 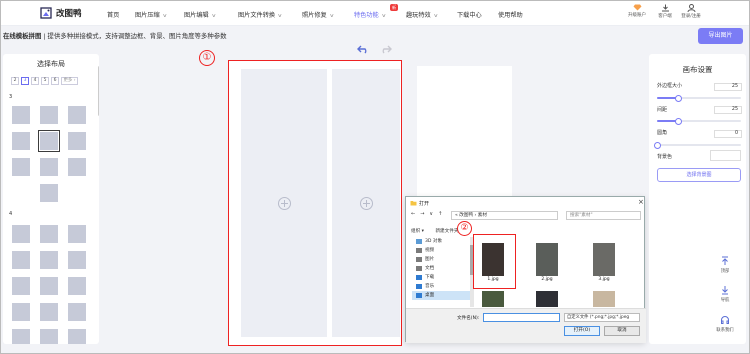 What do you see at coordinates (35, 81) in the screenshot?
I see `count-option: 4` at bounding box center [35, 81].